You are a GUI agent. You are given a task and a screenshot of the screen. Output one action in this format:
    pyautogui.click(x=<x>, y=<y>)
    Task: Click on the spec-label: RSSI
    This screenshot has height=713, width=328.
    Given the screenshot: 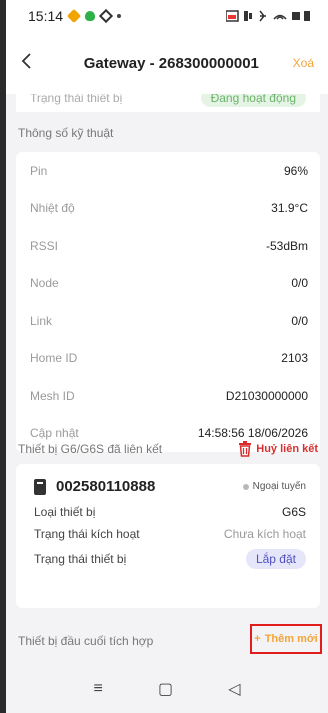 What is the action you would take?
    pyautogui.click(x=44, y=245)
    